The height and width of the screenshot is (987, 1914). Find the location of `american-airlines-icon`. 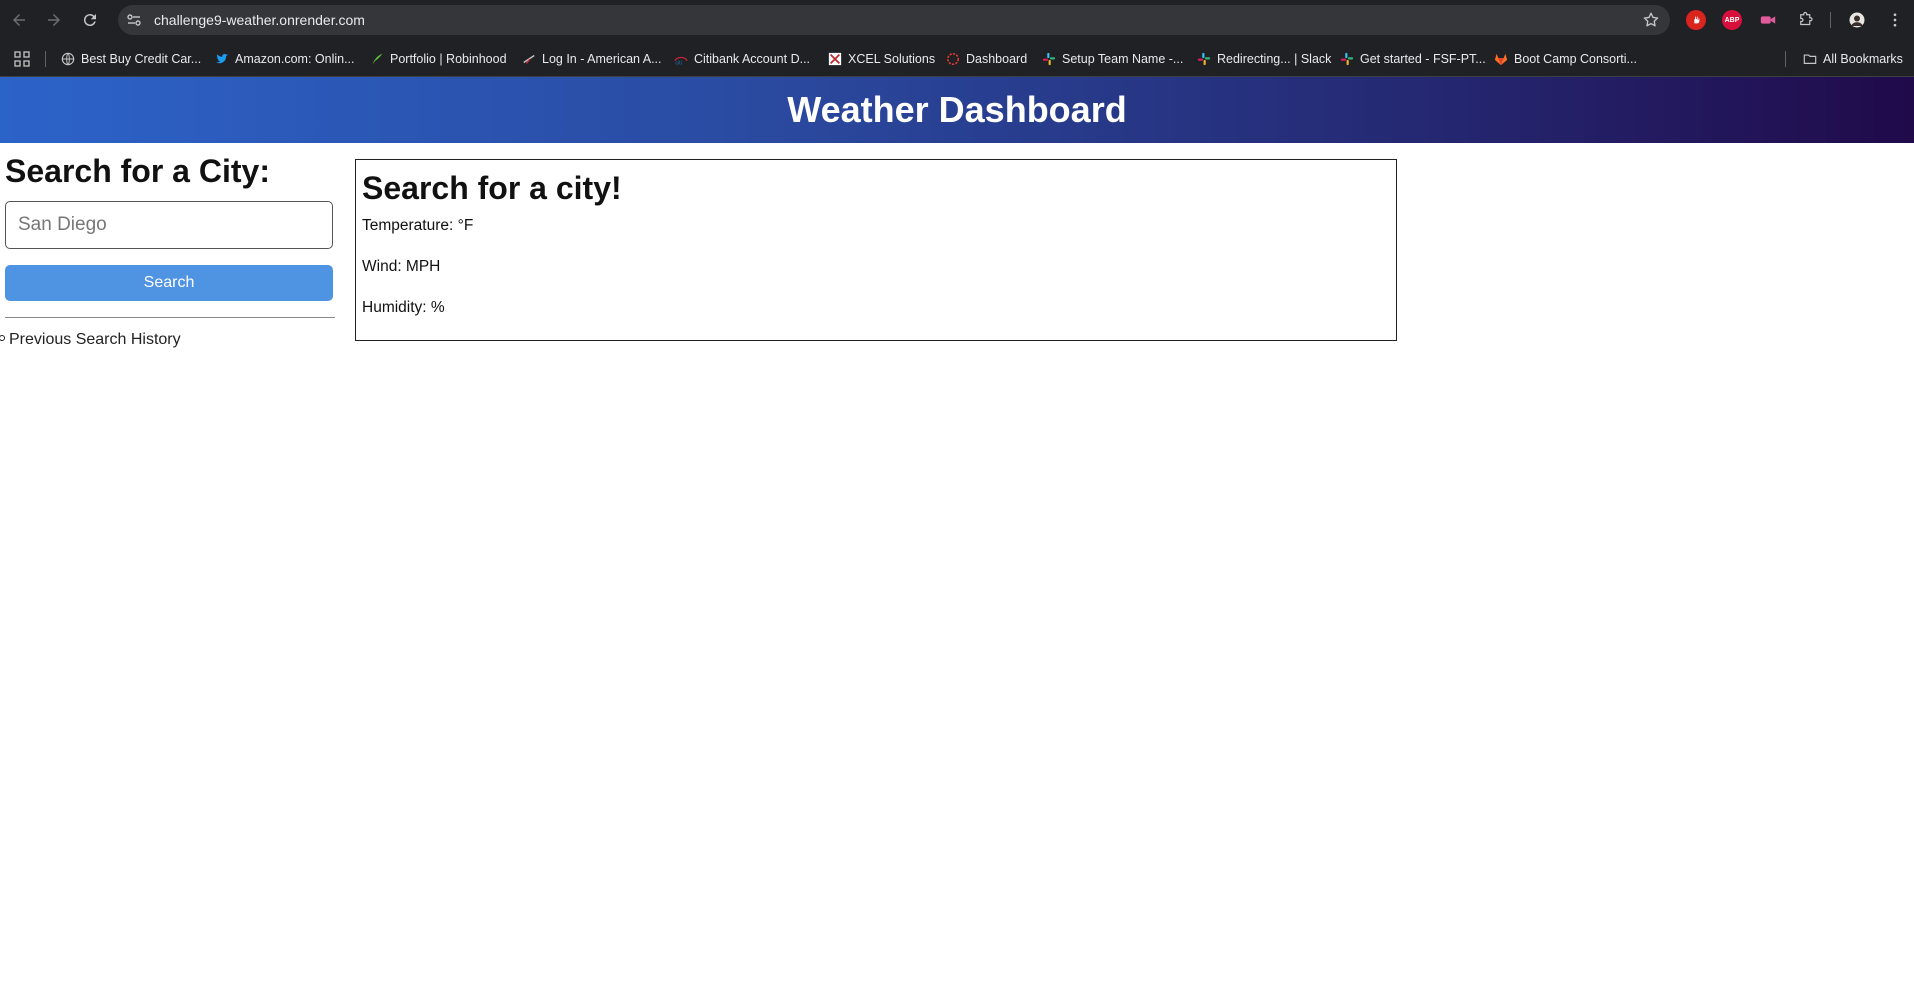

american-airlines-icon is located at coordinates (529, 59).